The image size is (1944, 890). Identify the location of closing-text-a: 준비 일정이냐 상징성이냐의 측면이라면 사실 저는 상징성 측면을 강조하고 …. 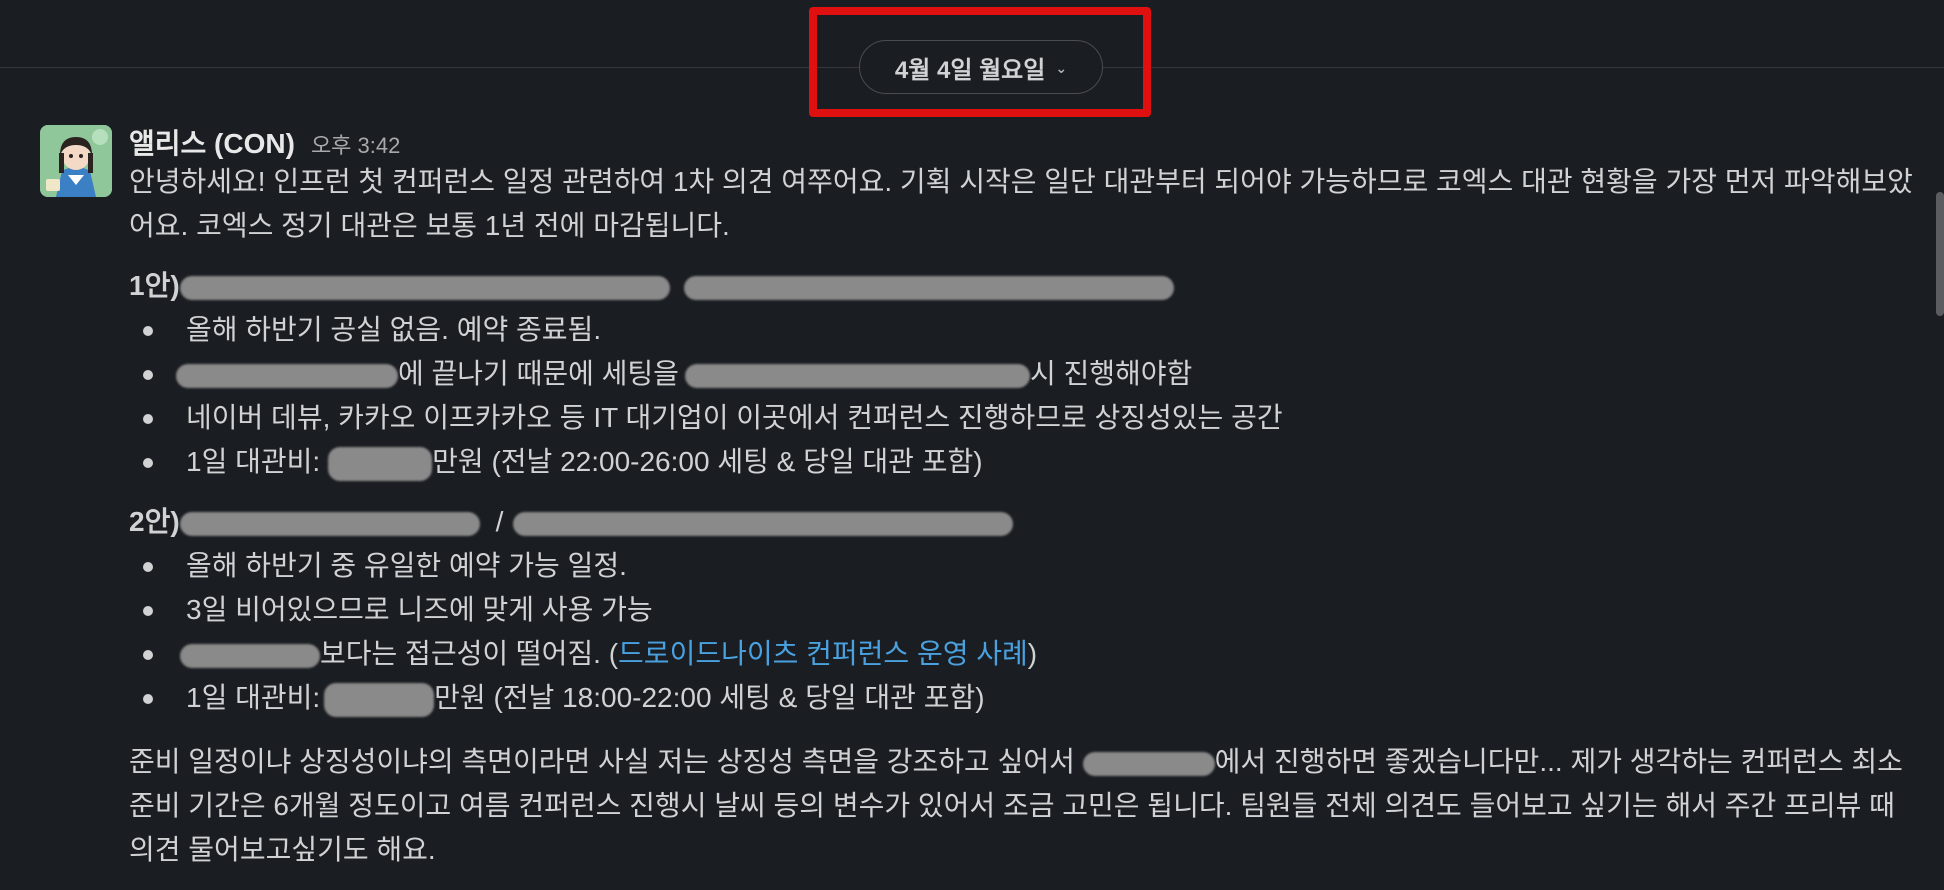
(602, 761).